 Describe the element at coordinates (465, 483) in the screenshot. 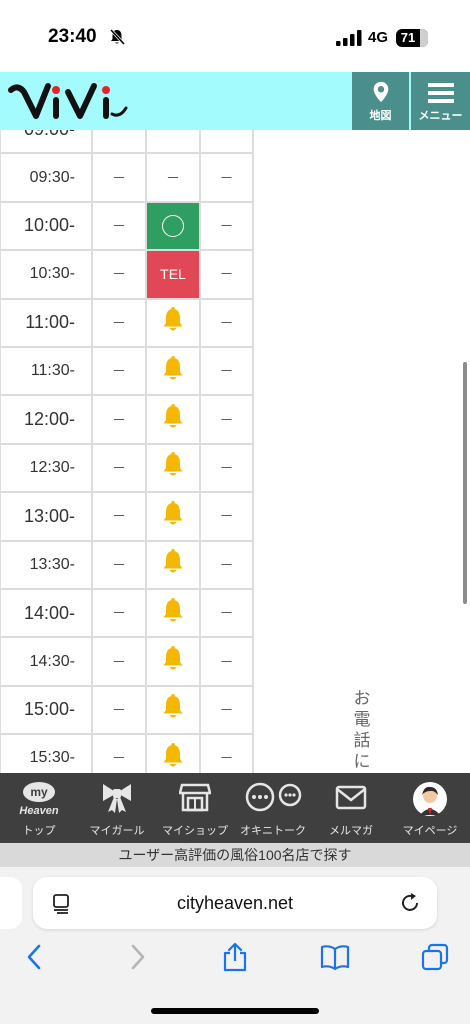

I see `page-scrollbar` at that location.